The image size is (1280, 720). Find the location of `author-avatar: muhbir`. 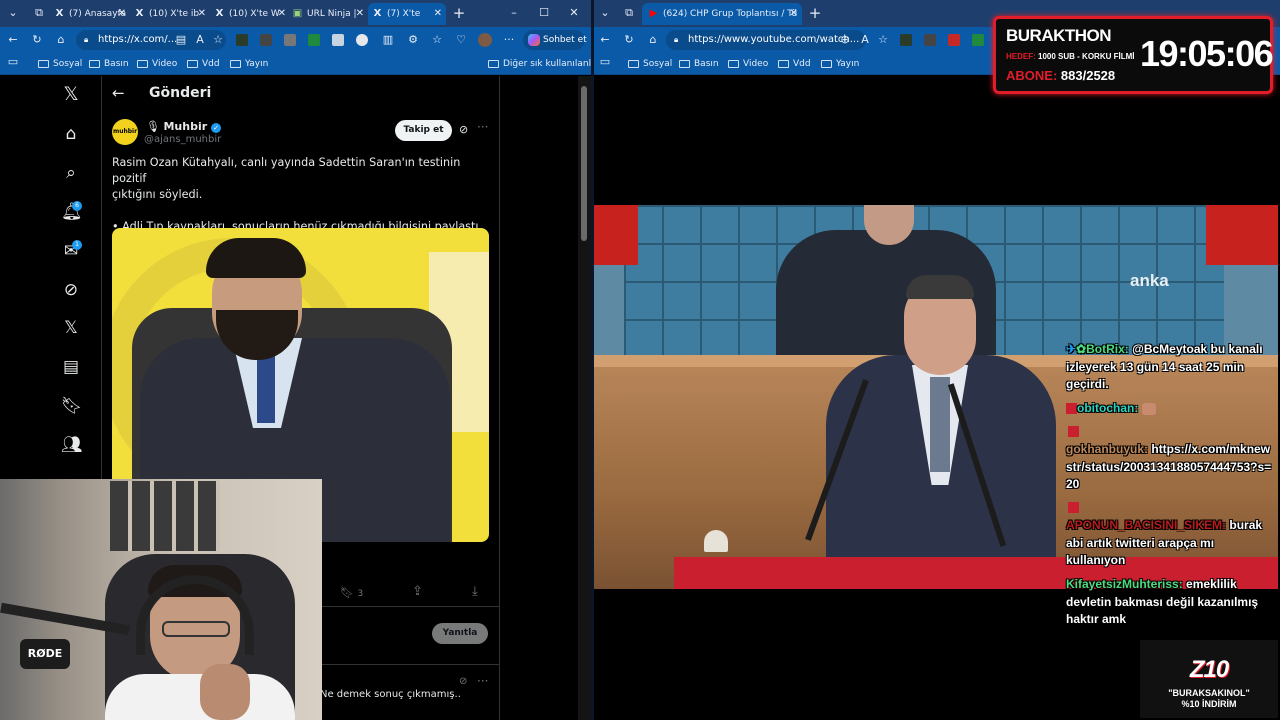

author-avatar: muhbir is located at coordinates (125, 132).